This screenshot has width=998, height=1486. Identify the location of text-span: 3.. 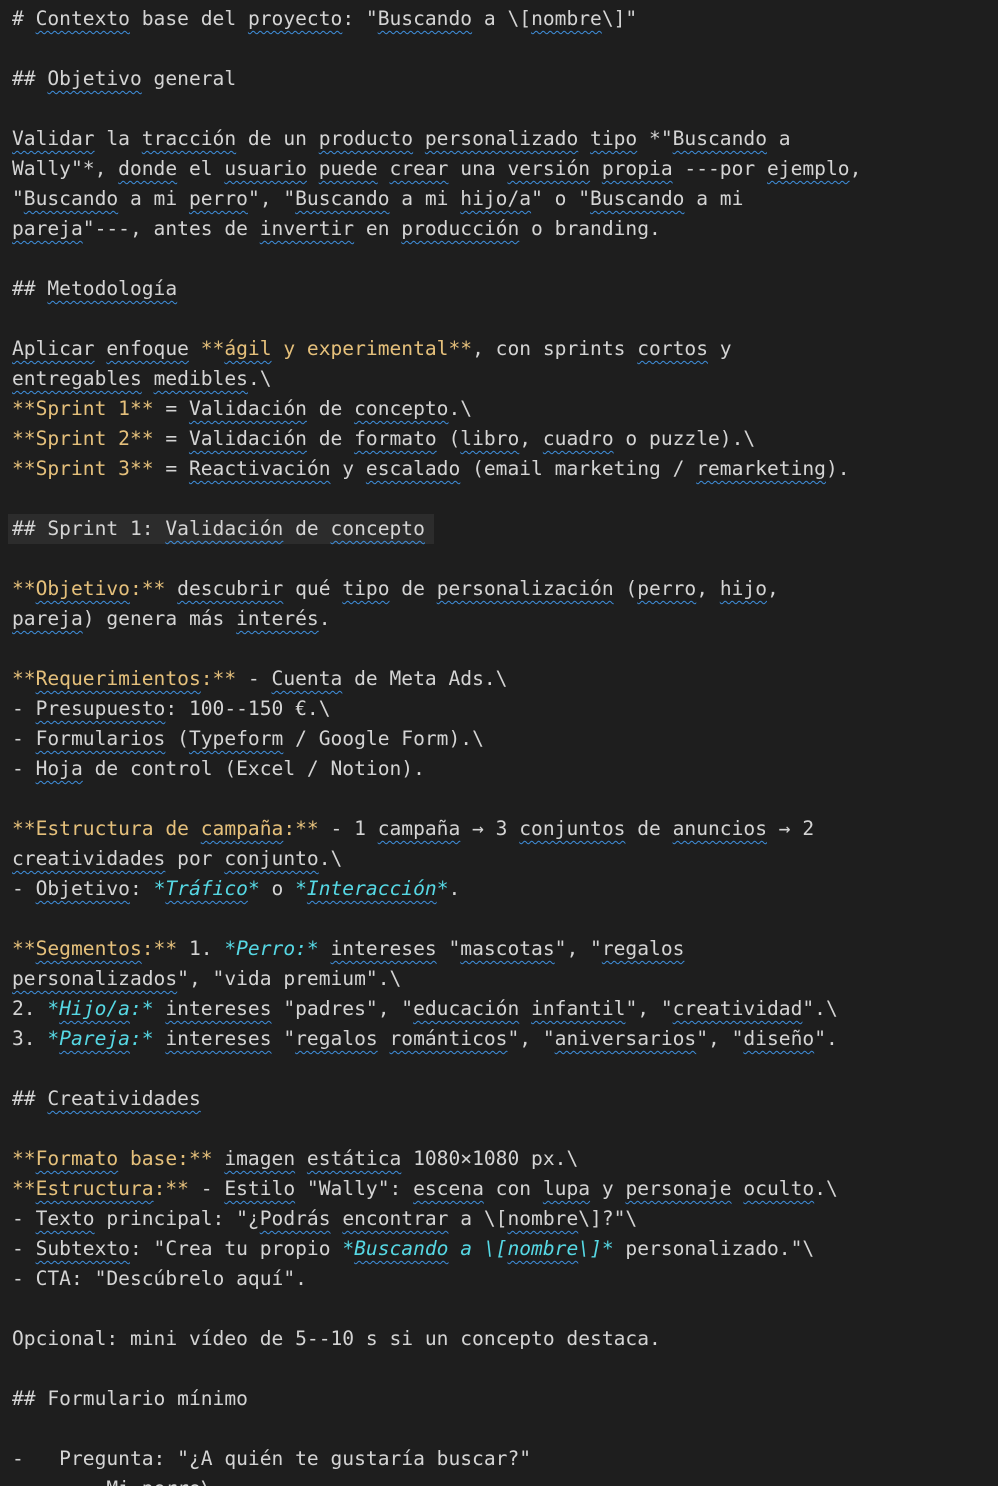
(30, 1038).